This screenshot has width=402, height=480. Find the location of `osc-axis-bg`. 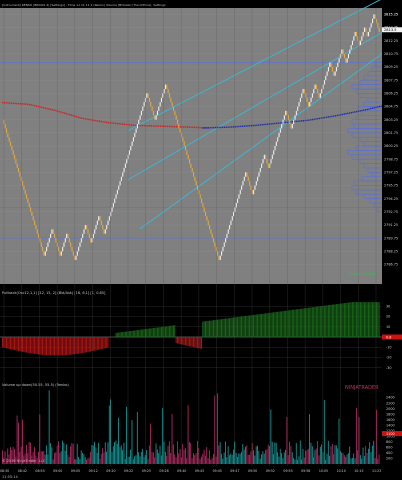

osc-axis-bg is located at coordinates (392, 334).